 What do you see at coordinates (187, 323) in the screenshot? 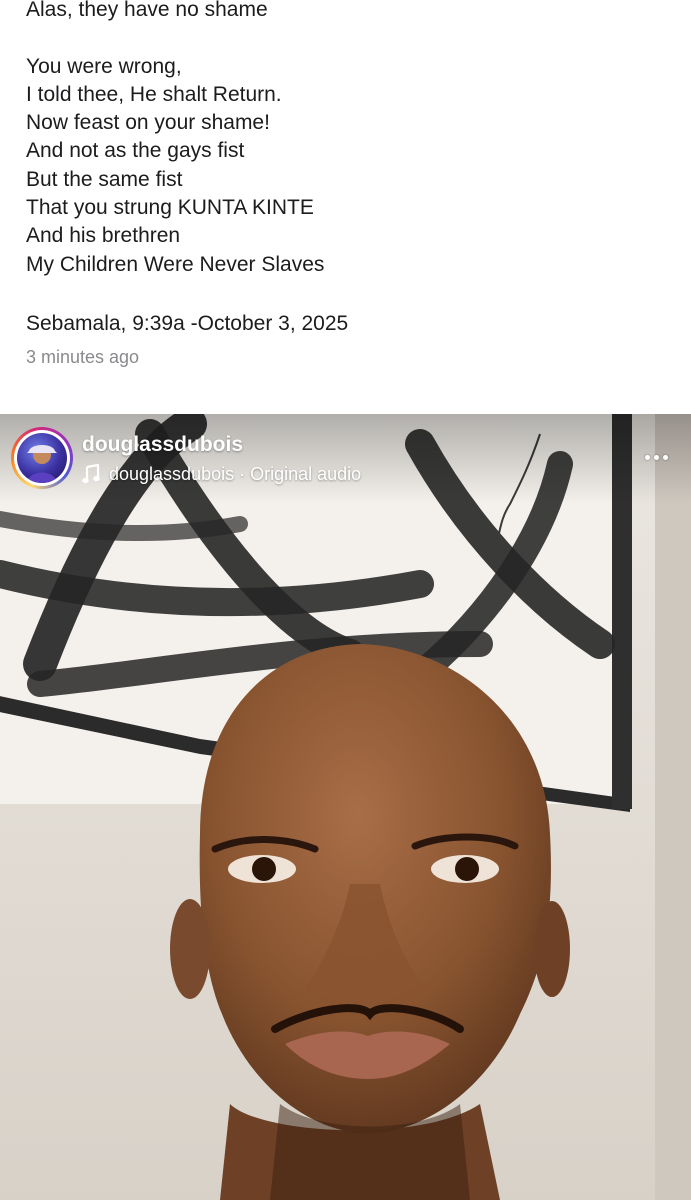
I see `caption-signature: Sebamala, 9:39a -October 3, 2025` at bounding box center [187, 323].